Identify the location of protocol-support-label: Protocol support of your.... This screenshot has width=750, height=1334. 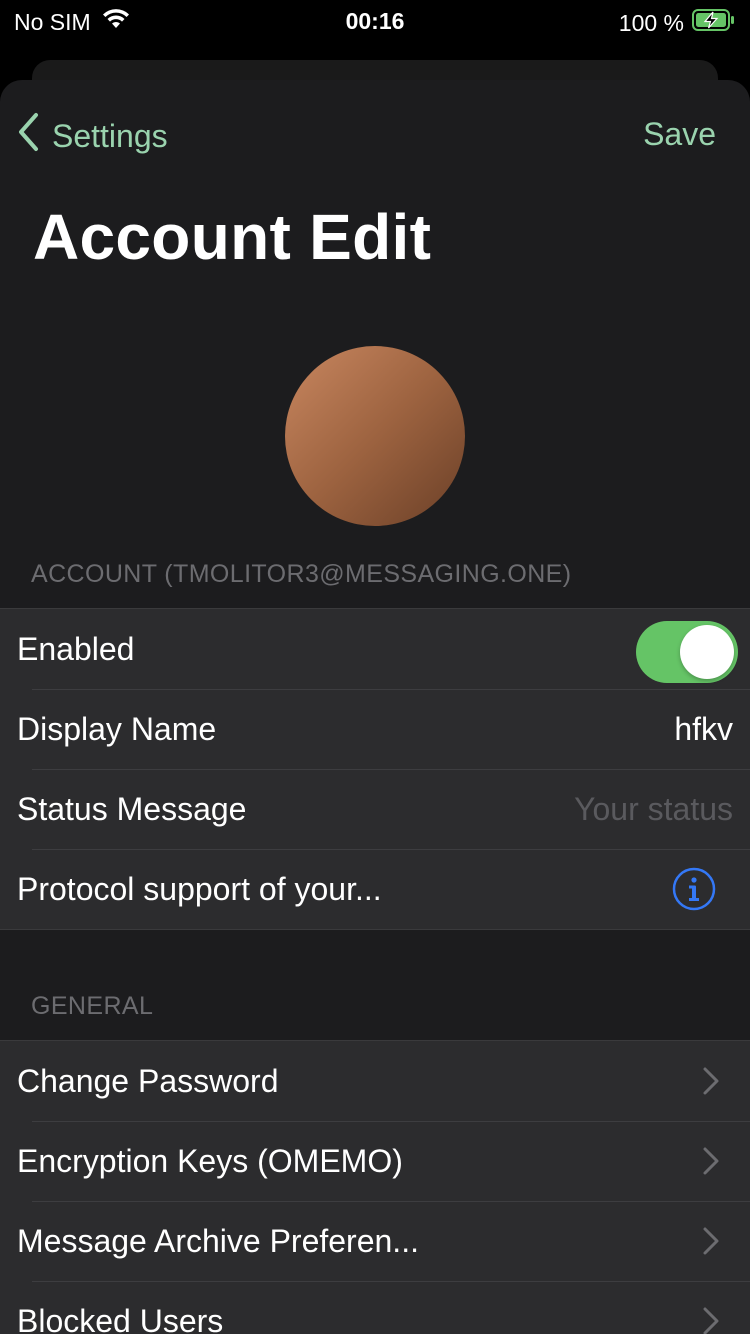
(199, 888).